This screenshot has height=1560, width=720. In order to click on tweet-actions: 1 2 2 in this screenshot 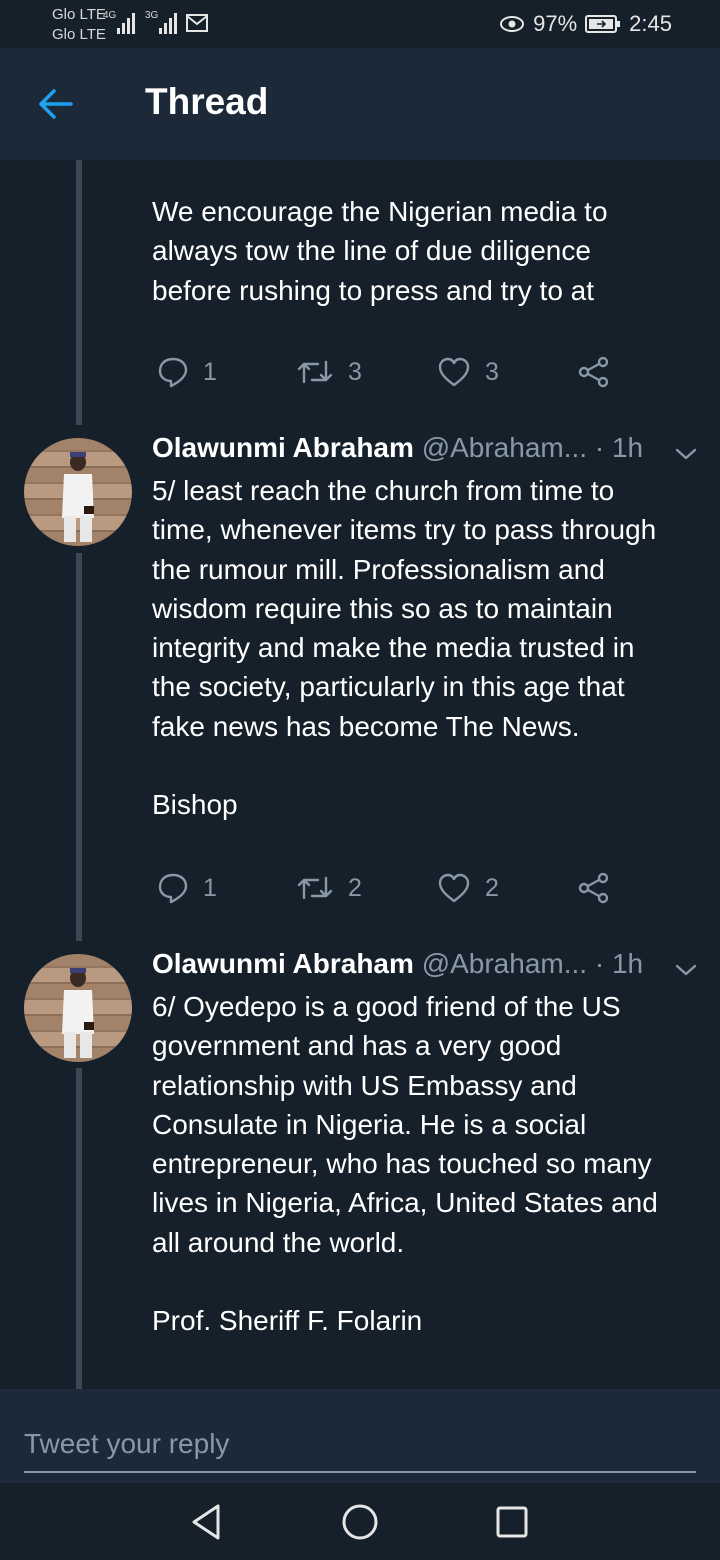, I will do `click(392, 892)`.